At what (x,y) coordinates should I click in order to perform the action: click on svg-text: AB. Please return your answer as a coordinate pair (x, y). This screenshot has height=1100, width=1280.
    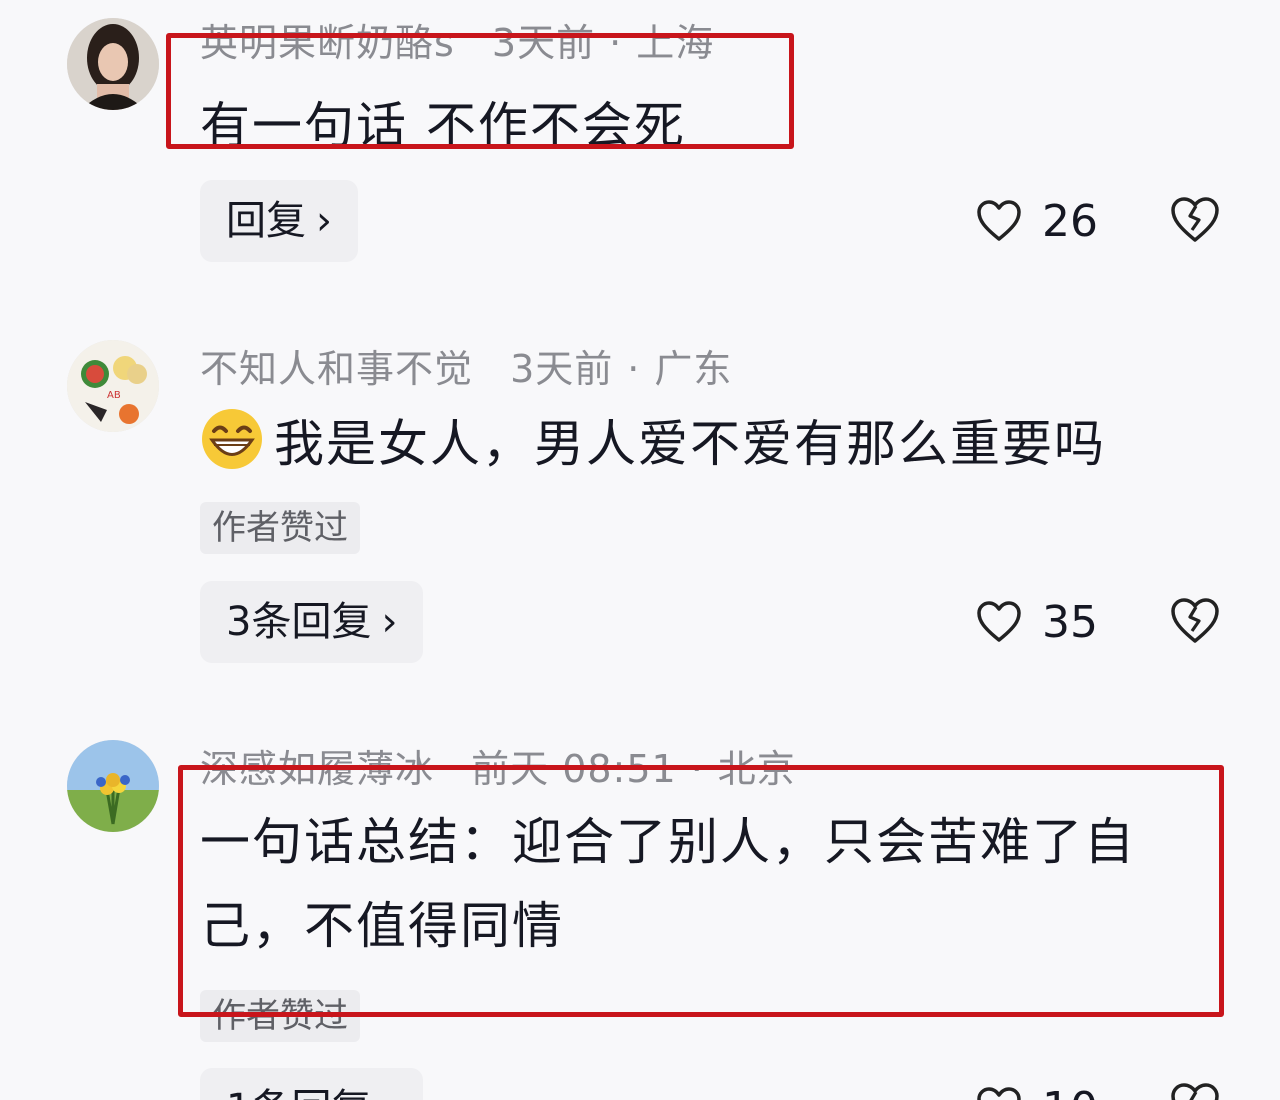
    Looking at the image, I should click on (114, 395).